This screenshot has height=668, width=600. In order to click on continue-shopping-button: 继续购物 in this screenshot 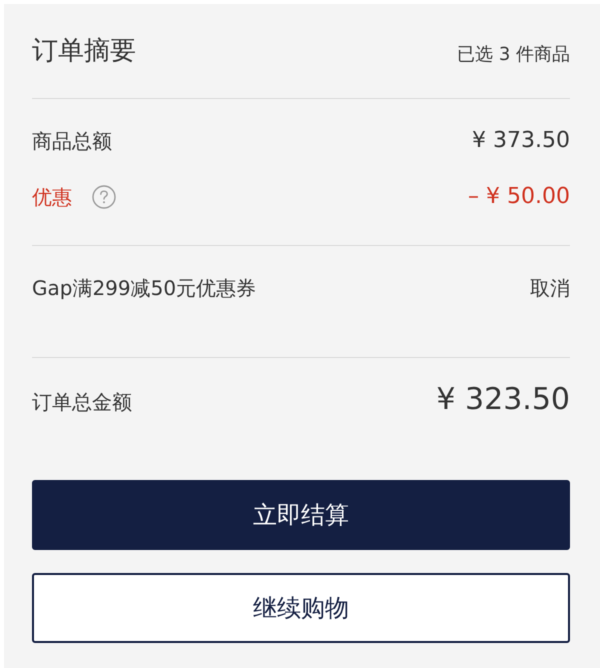, I will do `click(301, 608)`.